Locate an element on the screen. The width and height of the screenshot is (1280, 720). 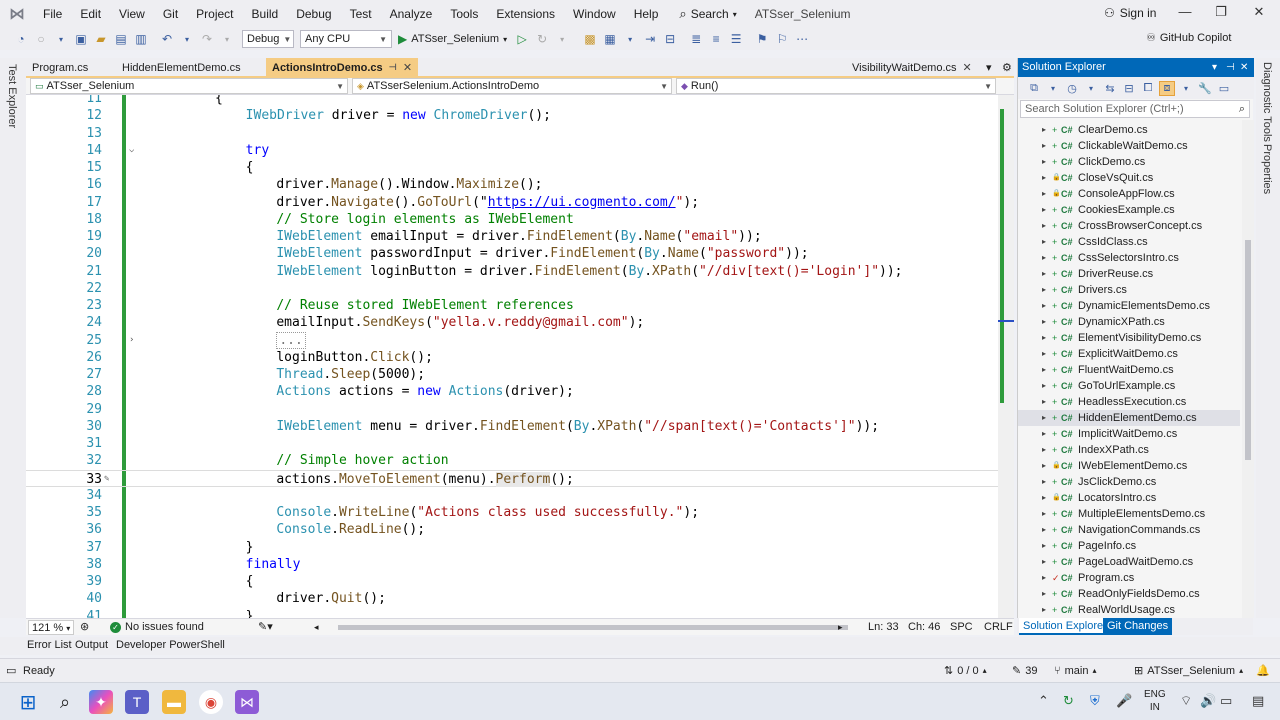
hot-reload-icon: ↻ is located at coordinates (542, 39).